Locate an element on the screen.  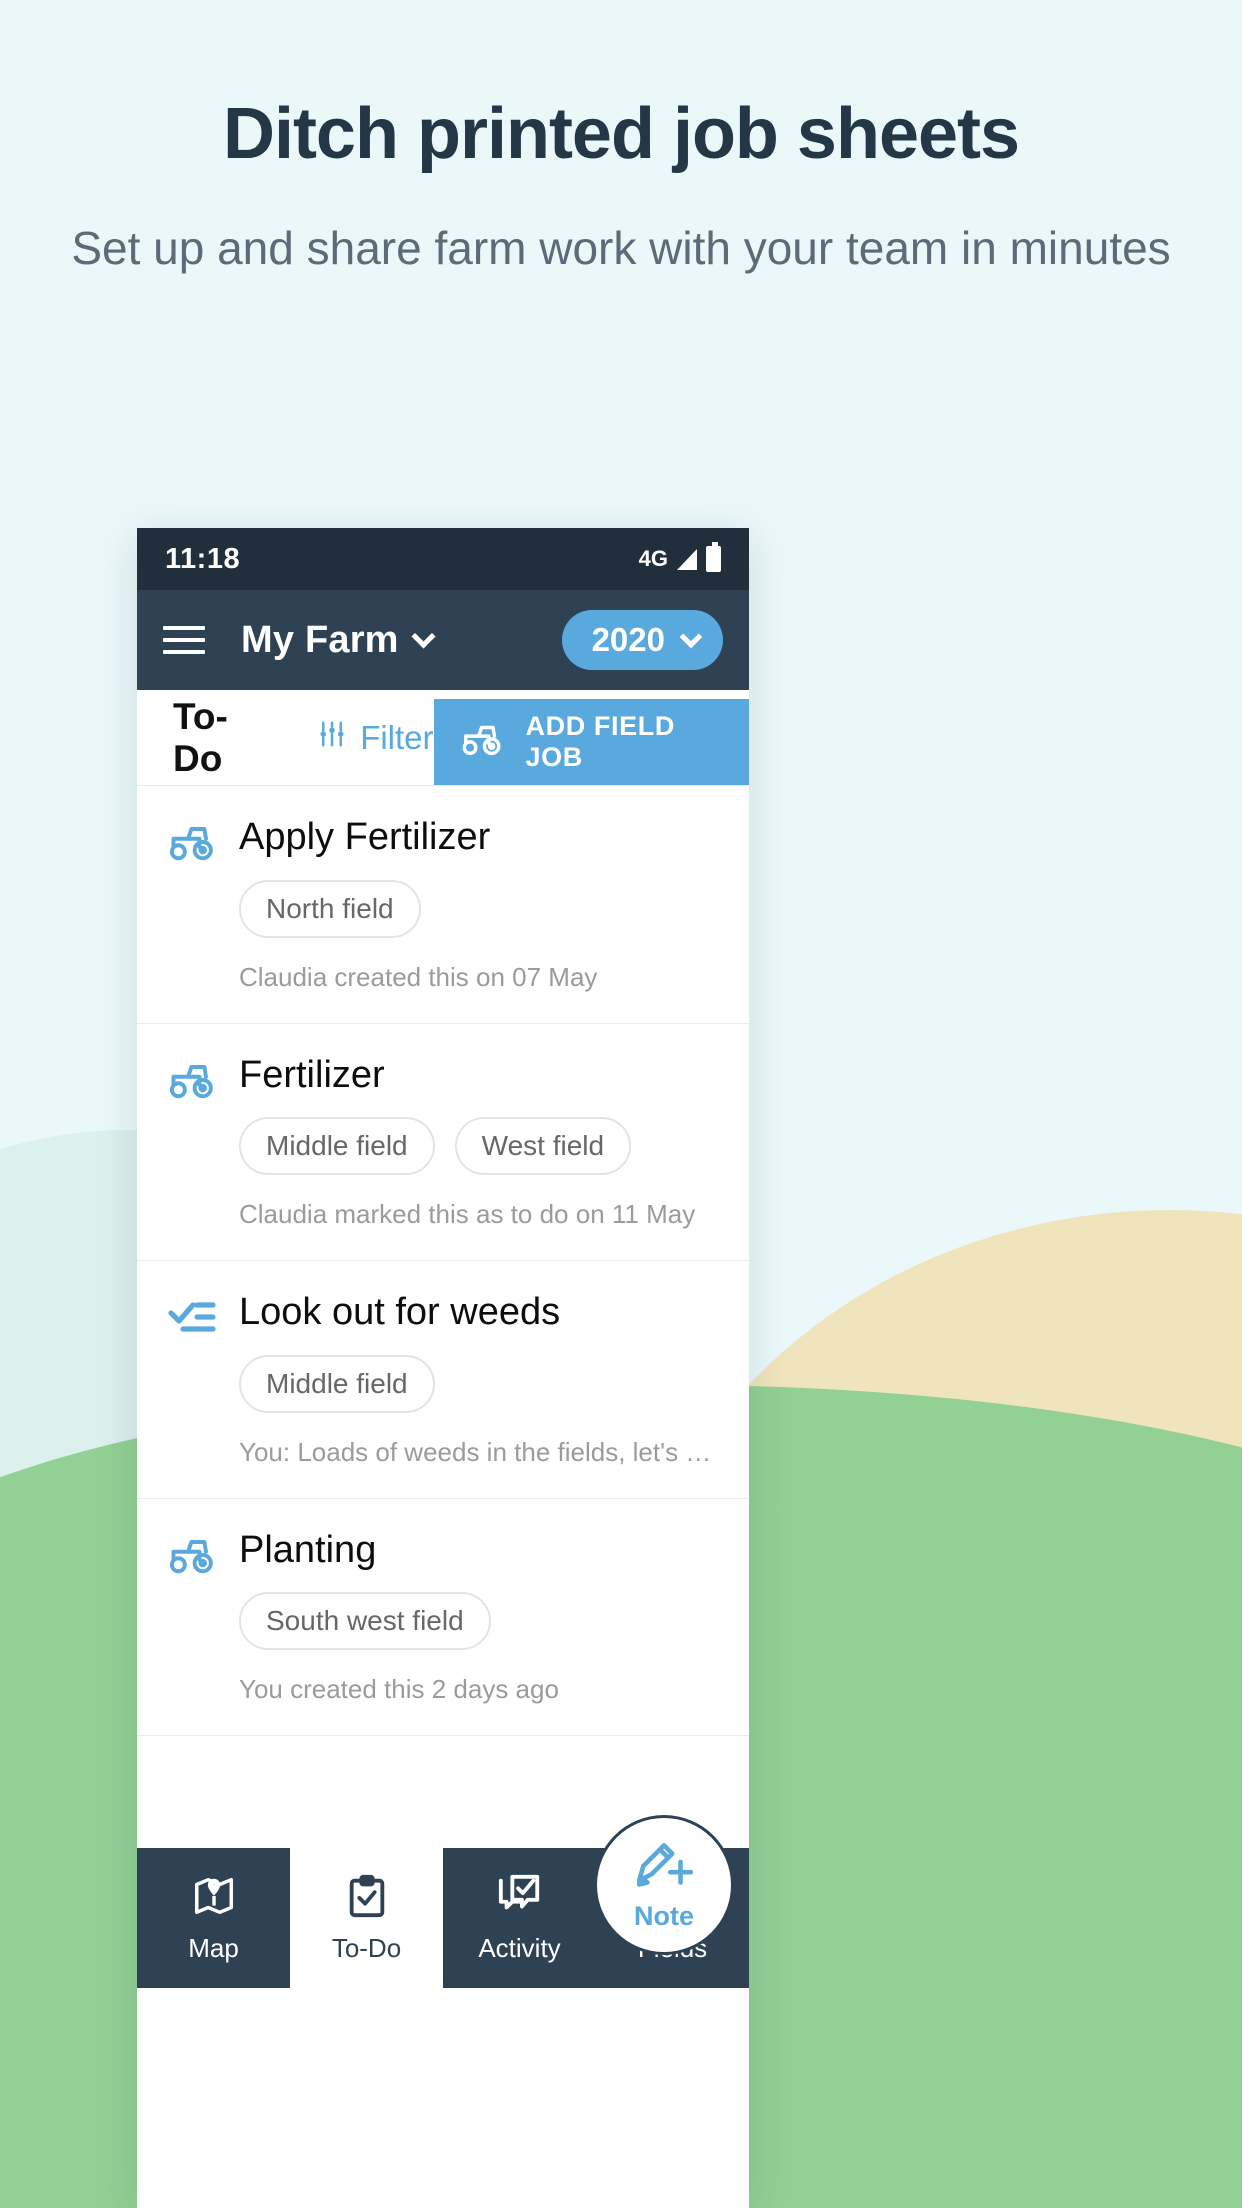
nav-label: To-Do is located at coordinates (366, 1947).